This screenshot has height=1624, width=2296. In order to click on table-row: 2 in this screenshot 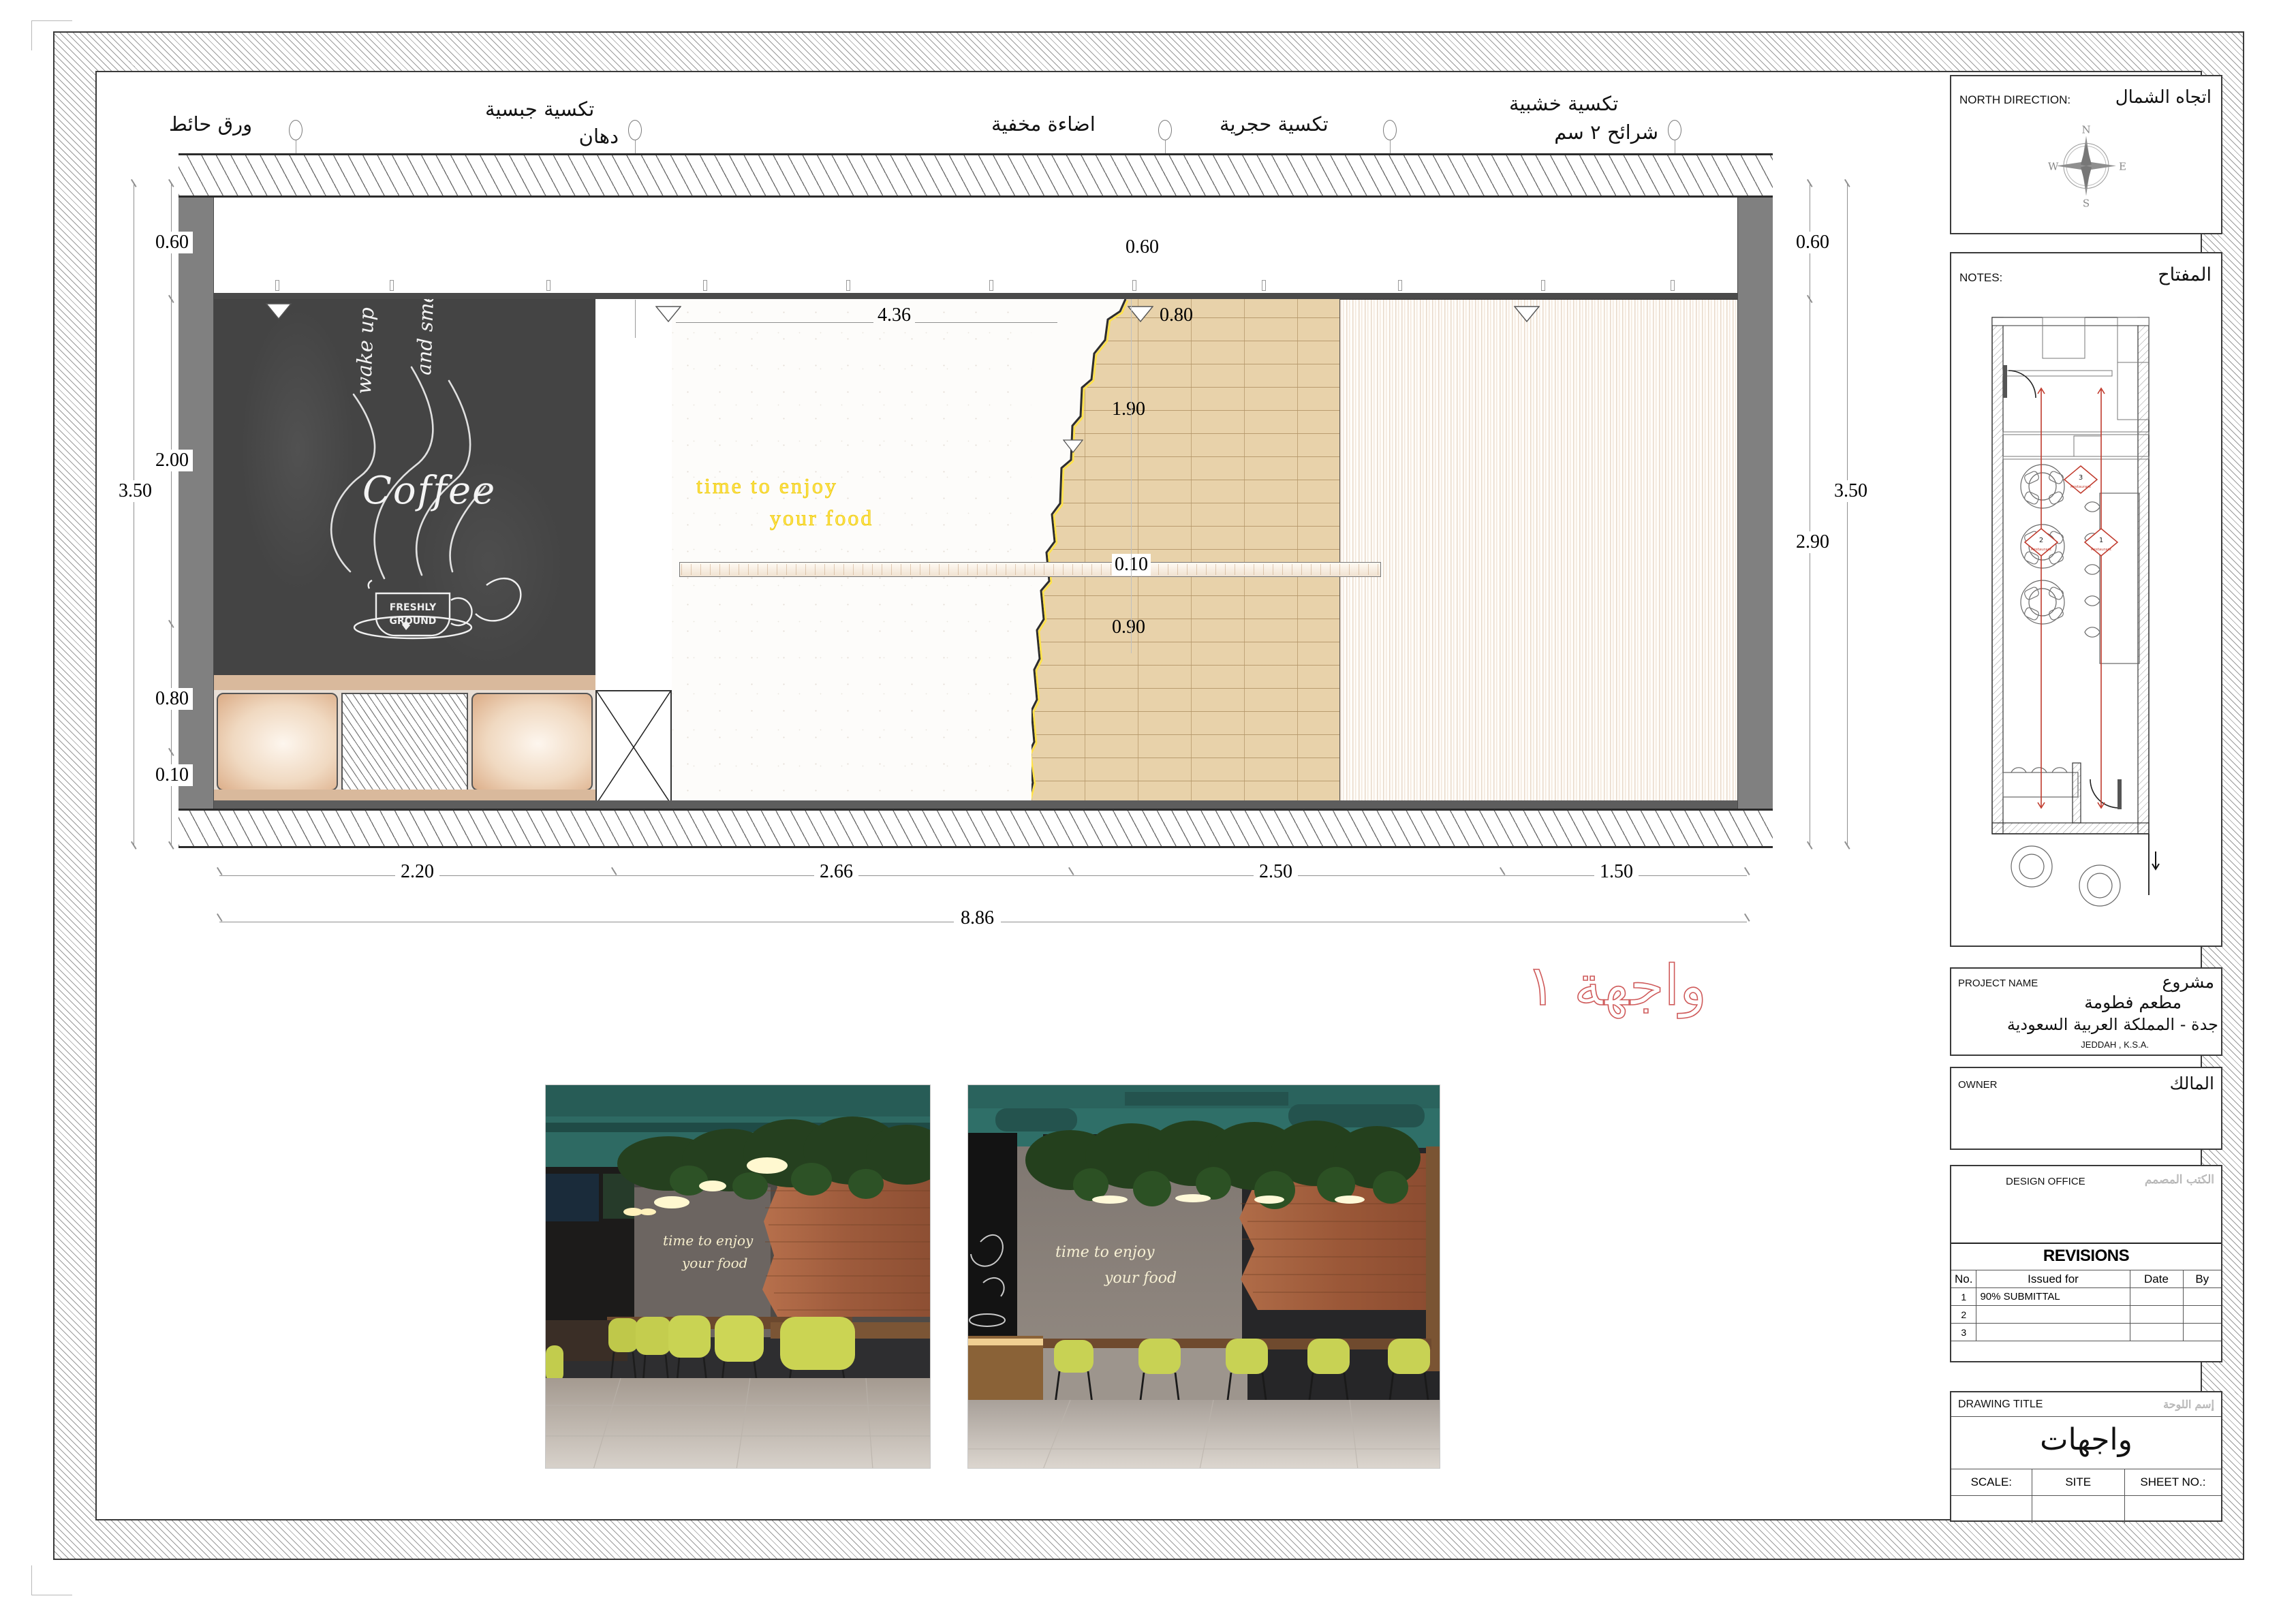, I will do `click(2086, 1314)`.